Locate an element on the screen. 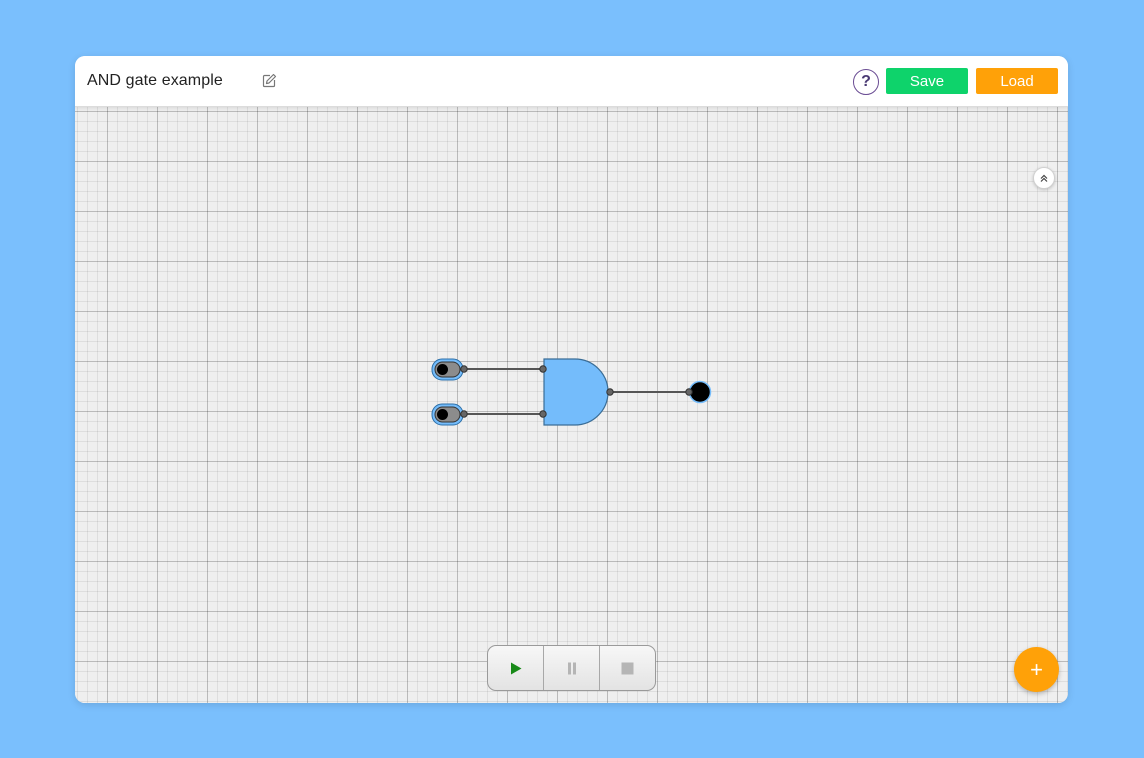 Image resolution: width=1144 pixels, height=758 pixels. stop-button is located at coordinates (627, 668).